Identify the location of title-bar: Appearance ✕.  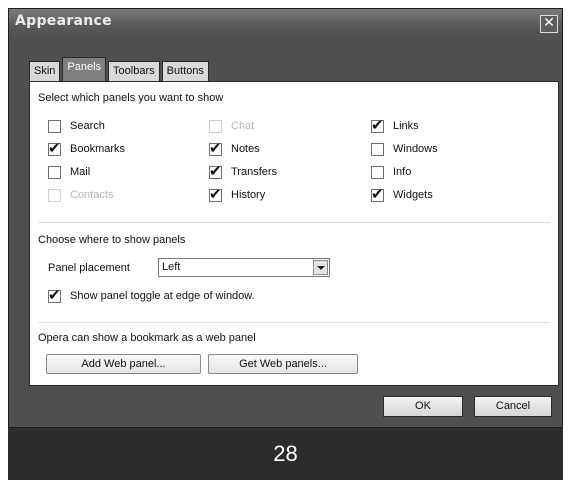
(285, 23).